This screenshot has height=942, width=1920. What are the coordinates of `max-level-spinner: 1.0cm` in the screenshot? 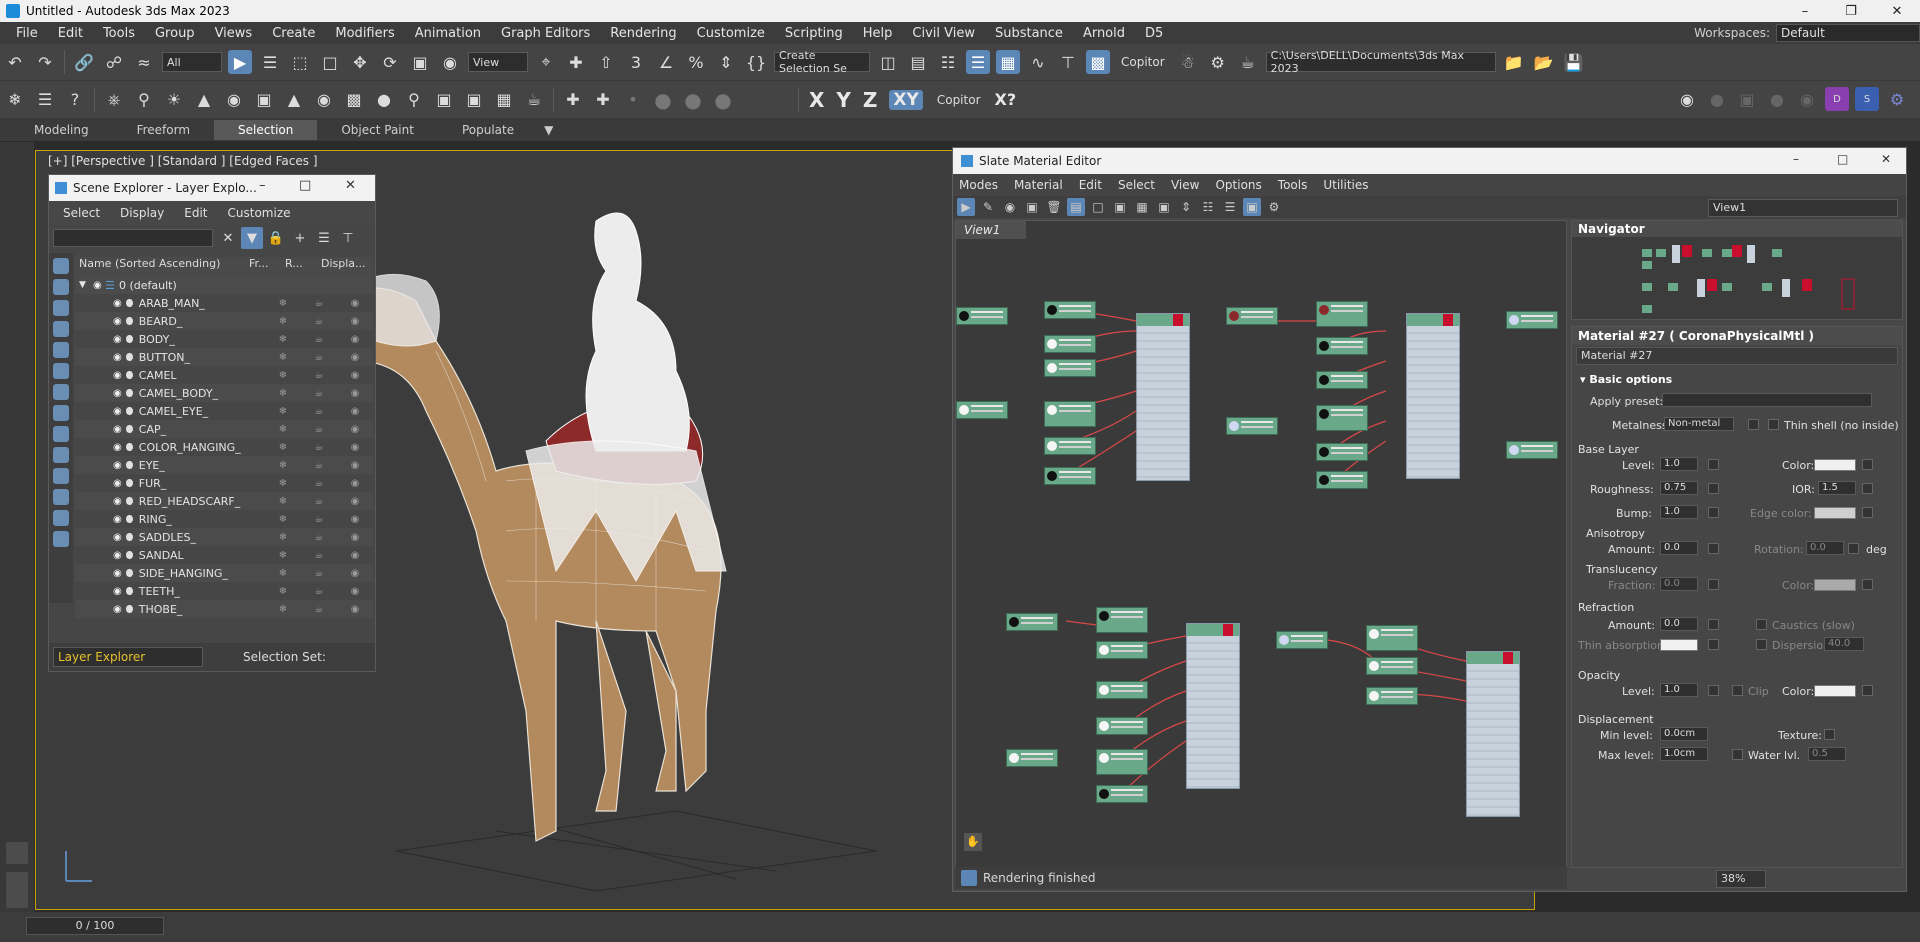 It's located at (1684, 754).